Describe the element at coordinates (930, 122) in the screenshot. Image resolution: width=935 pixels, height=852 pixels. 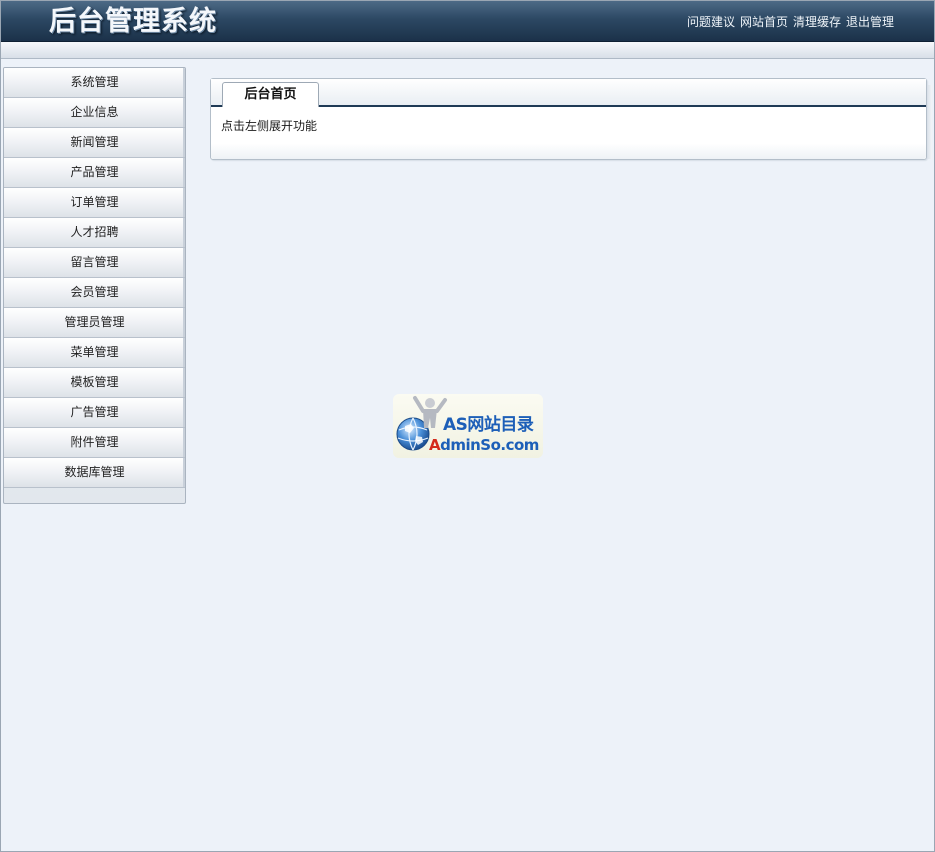
I see `panel-scroll-edge` at that location.